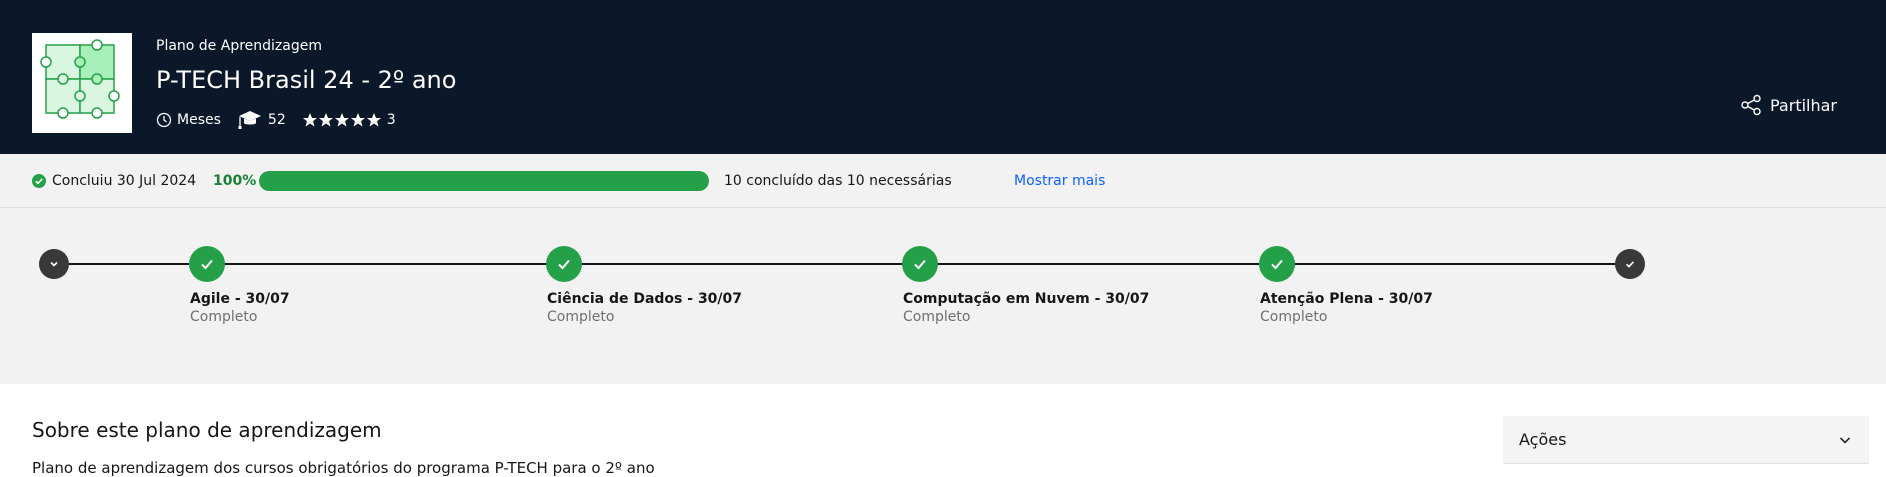 The image size is (1886, 477). Describe the element at coordinates (644, 308) in the screenshot. I see `step-data-science: Ciência de Dados - 30/07 Completo` at that location.